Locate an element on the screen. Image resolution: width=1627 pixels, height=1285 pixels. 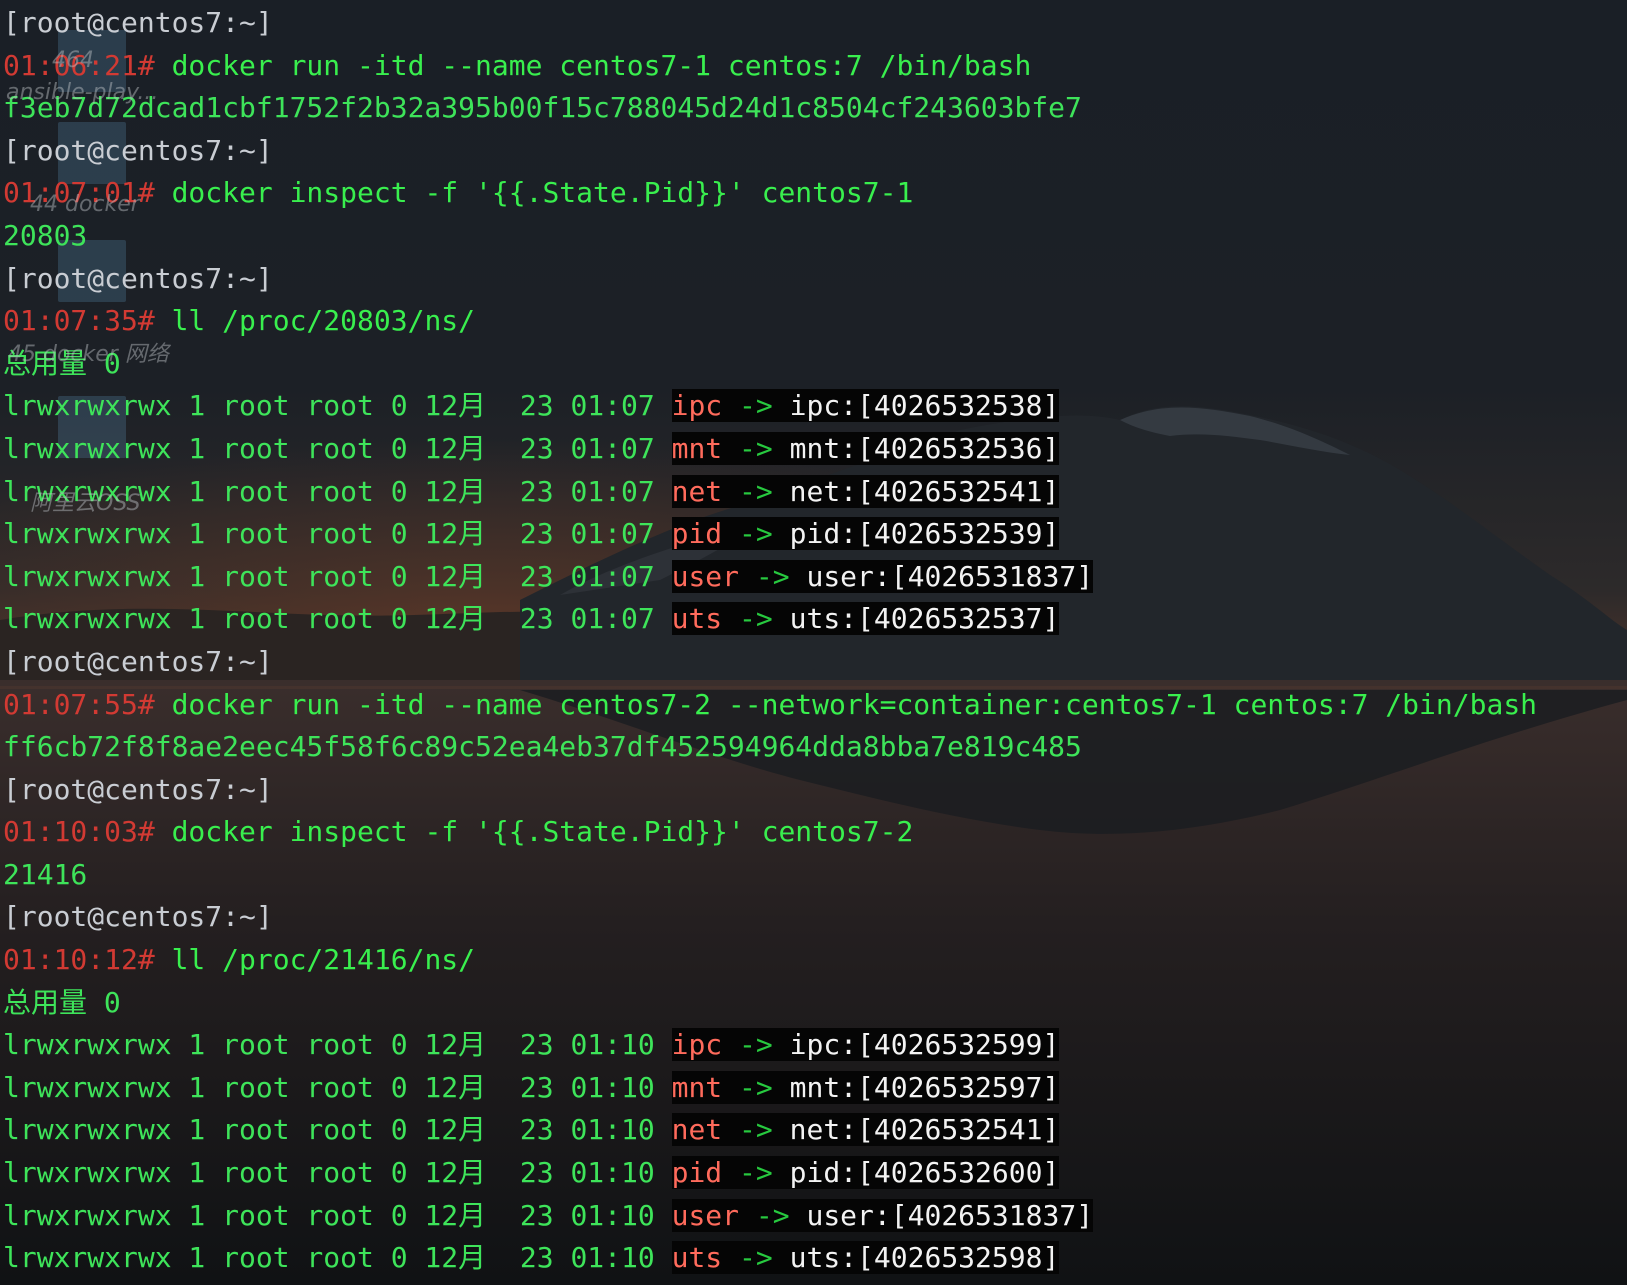
output-line: 20803 is located at coordinates (813, 236).